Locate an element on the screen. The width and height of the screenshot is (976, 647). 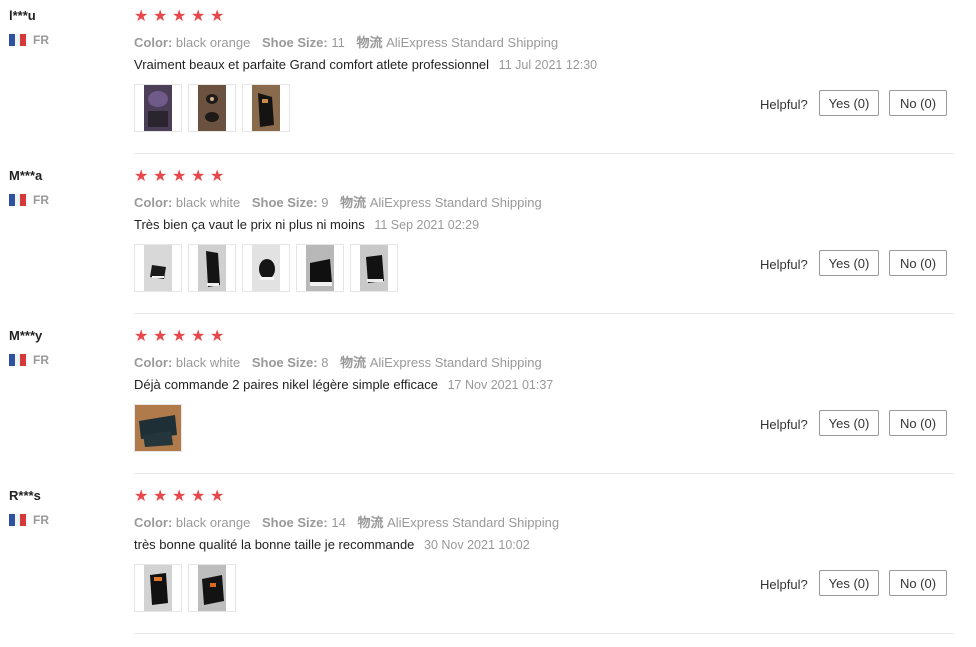
shoe-size-value: 8 is located at coordinates (325, 362).